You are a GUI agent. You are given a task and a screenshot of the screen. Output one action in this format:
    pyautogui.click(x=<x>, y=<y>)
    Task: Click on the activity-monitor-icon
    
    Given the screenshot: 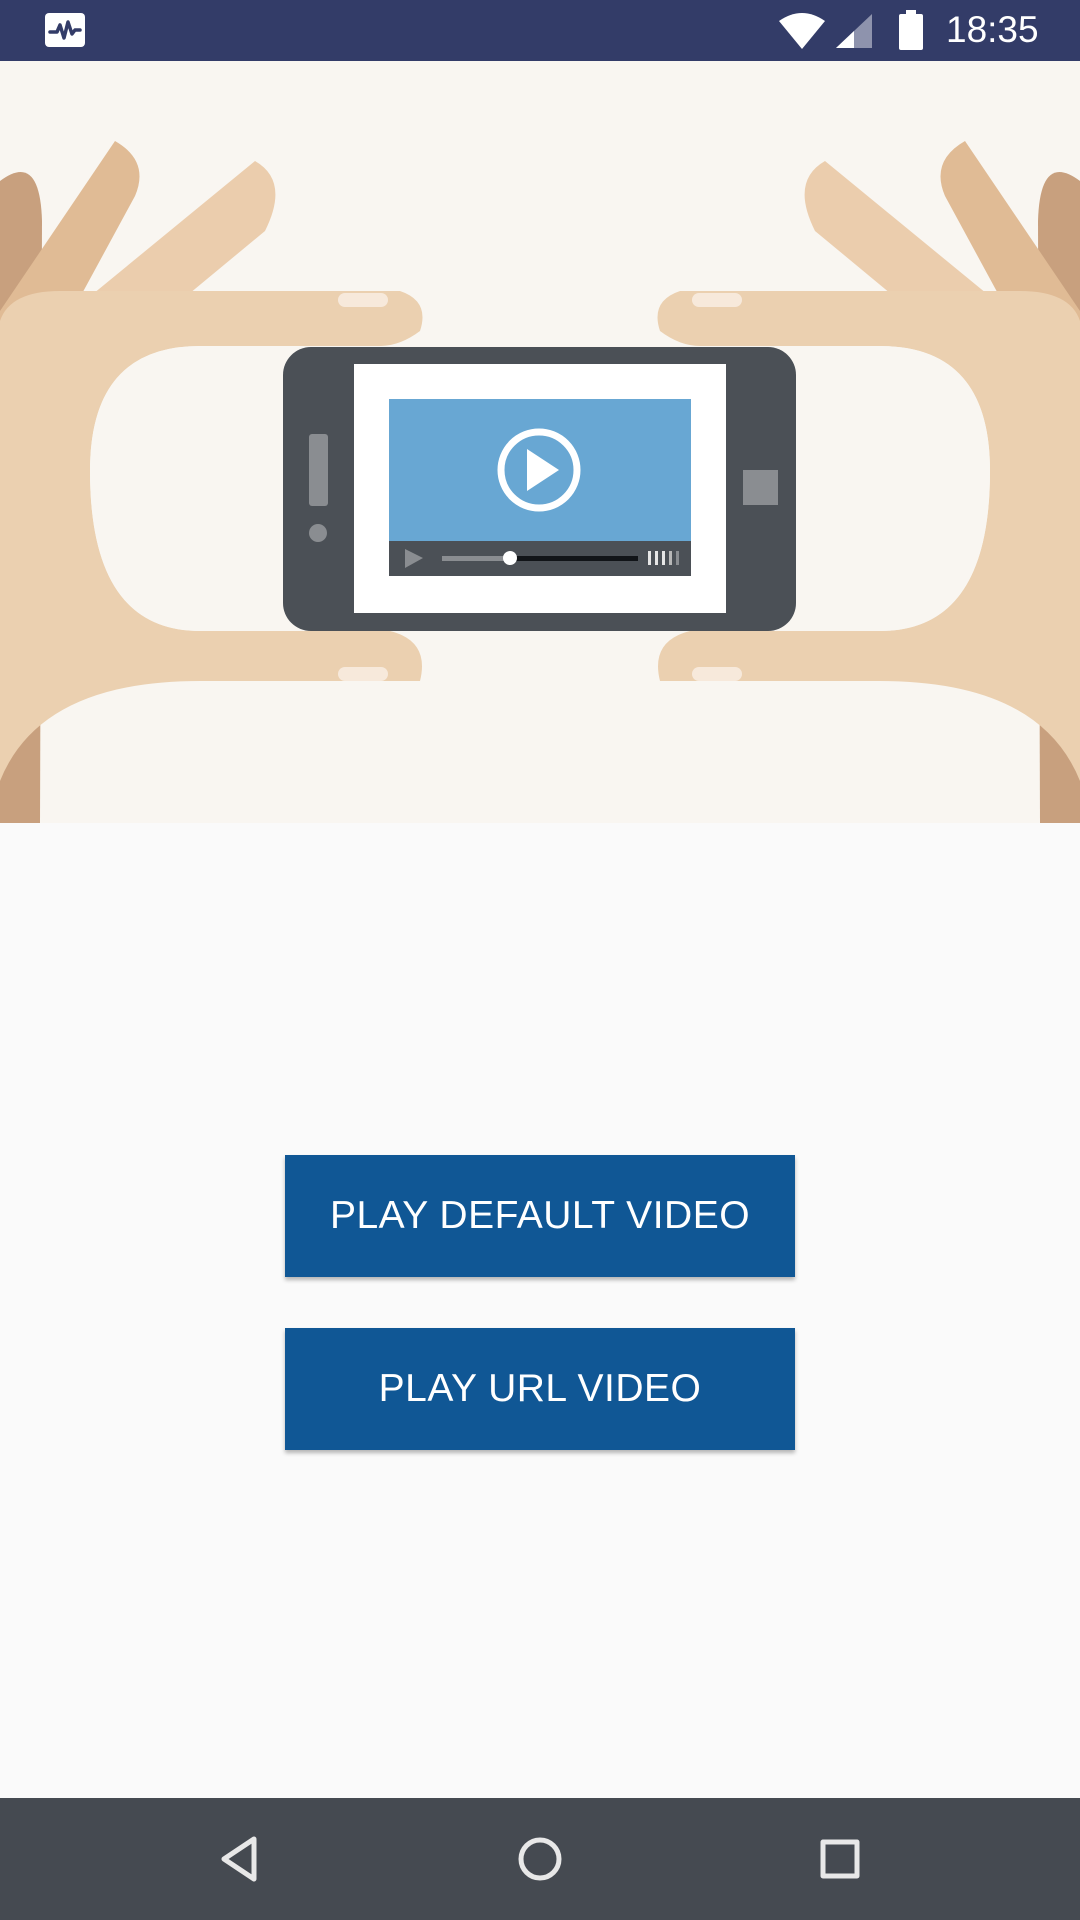 What is the action you would take?
    pyautogui.click(x=65, y=30)
    